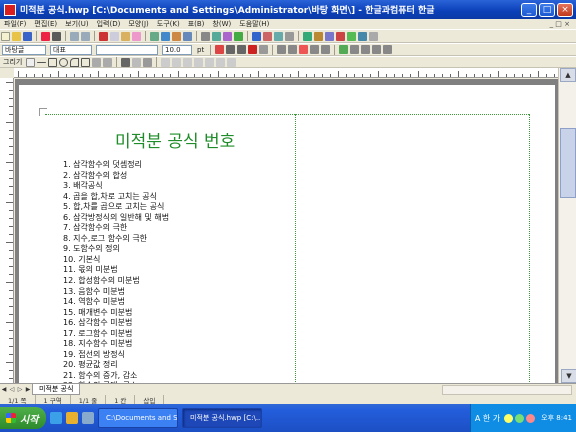 Image resolution: width=576 pixels, height=432 pixels. What do you see at coordinates (42, 62) in the screenshot?
I see `line-icon` at bounding box center [42, 62].